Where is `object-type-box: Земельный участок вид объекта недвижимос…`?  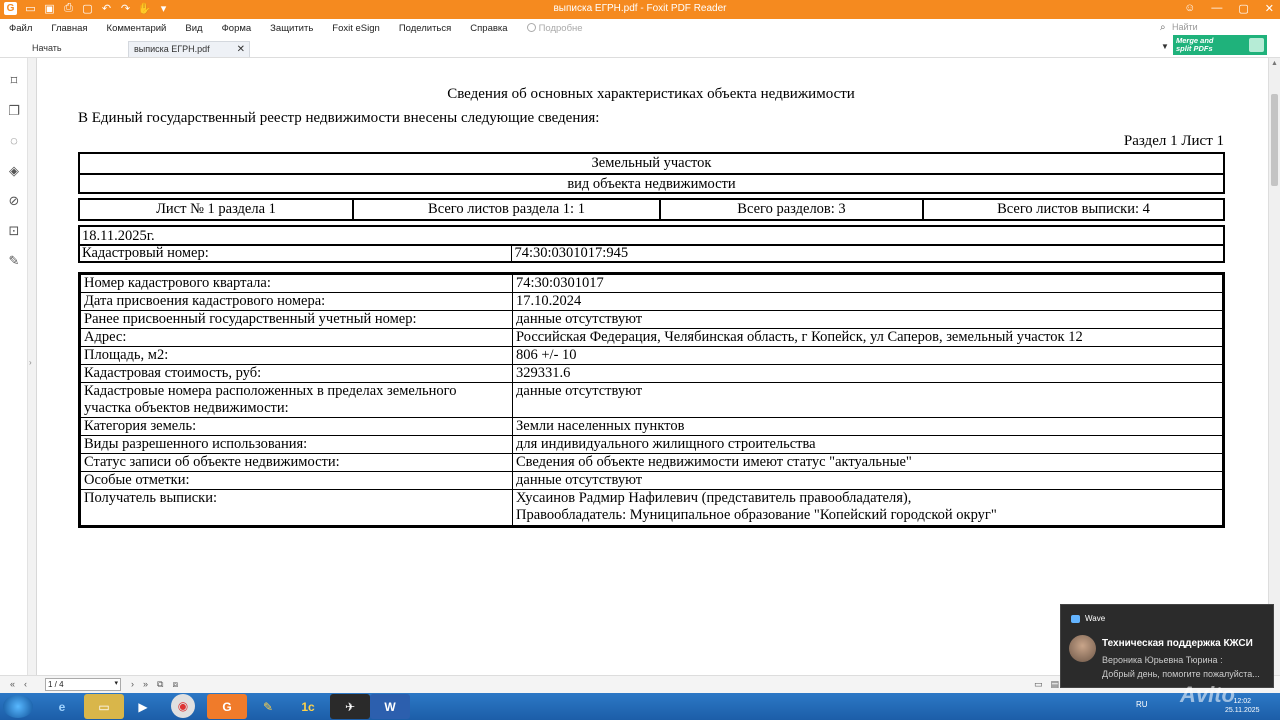 object-type-box: Земельный участок вид объекта недвижимос… is located at coordinates (651, 173).